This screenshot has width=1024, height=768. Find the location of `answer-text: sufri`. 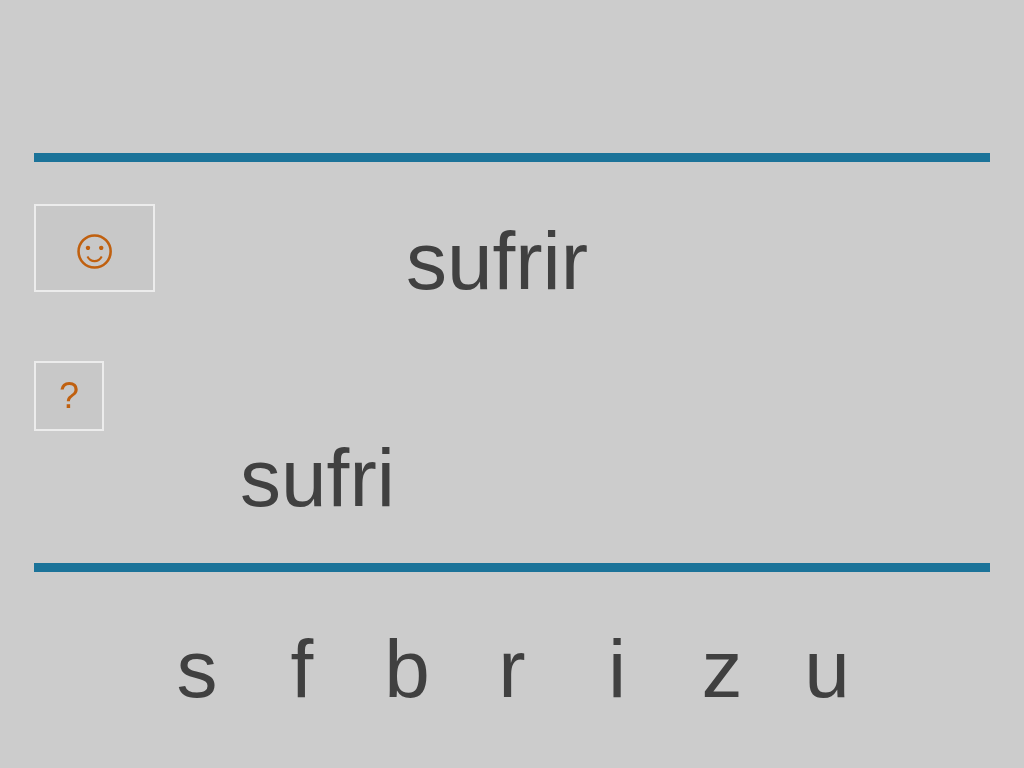

answer-text: sufri is located at coordinates (317, 478).